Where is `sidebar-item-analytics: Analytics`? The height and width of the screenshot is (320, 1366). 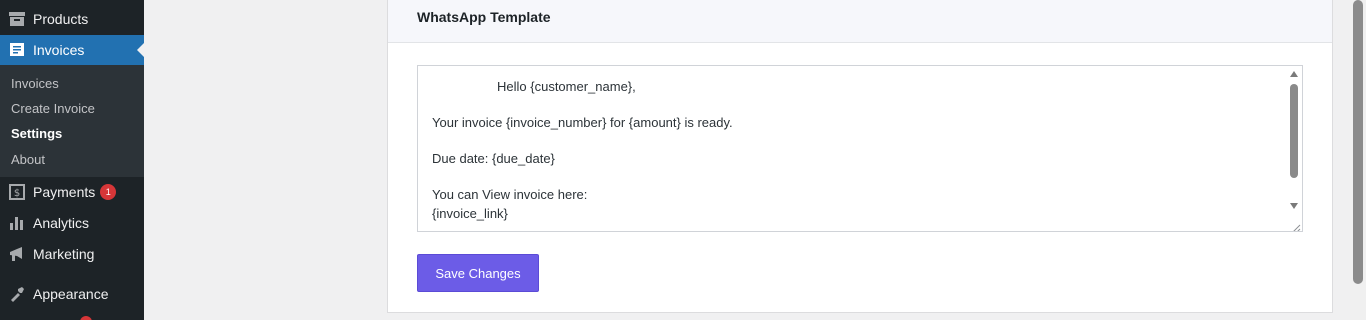 sidebar-item-analytics: Analytics is located at coordinates (72, 223).